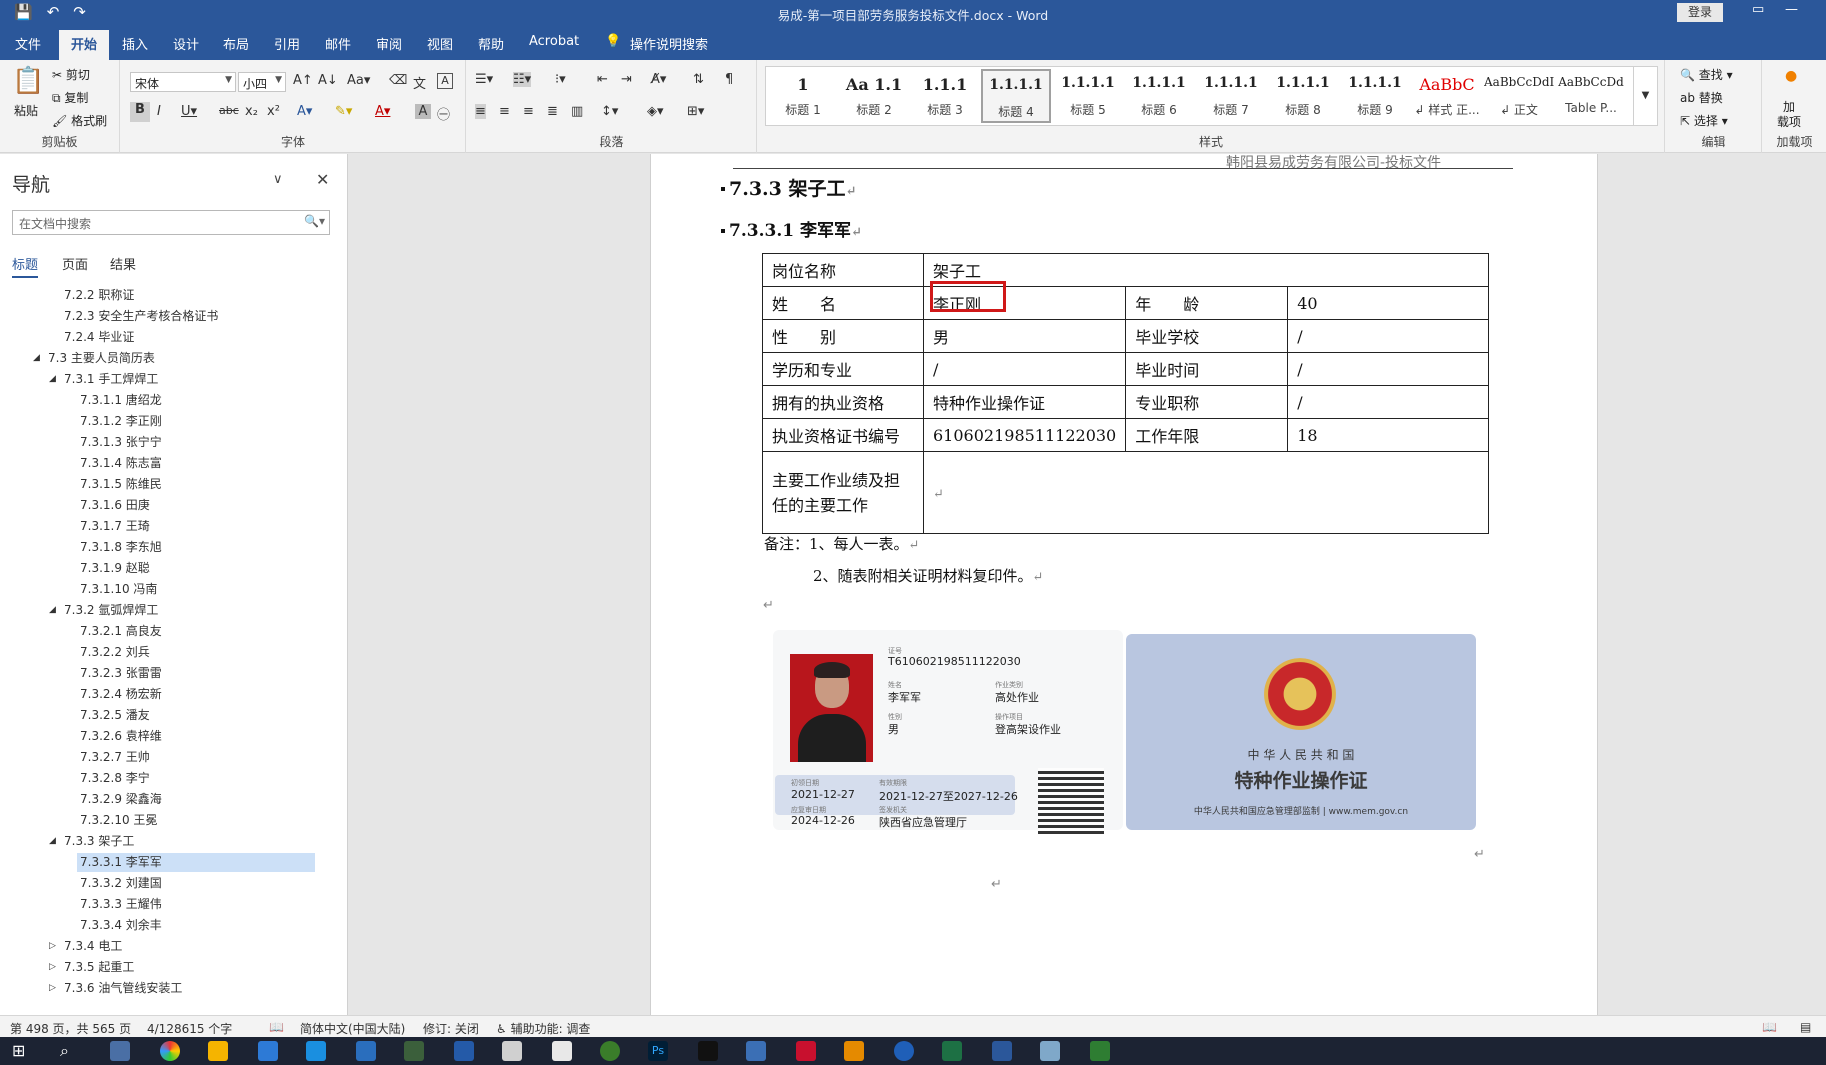 The image size is (1826, 1065). I want to click on sort-icon: ⇅, so click(698, 79).